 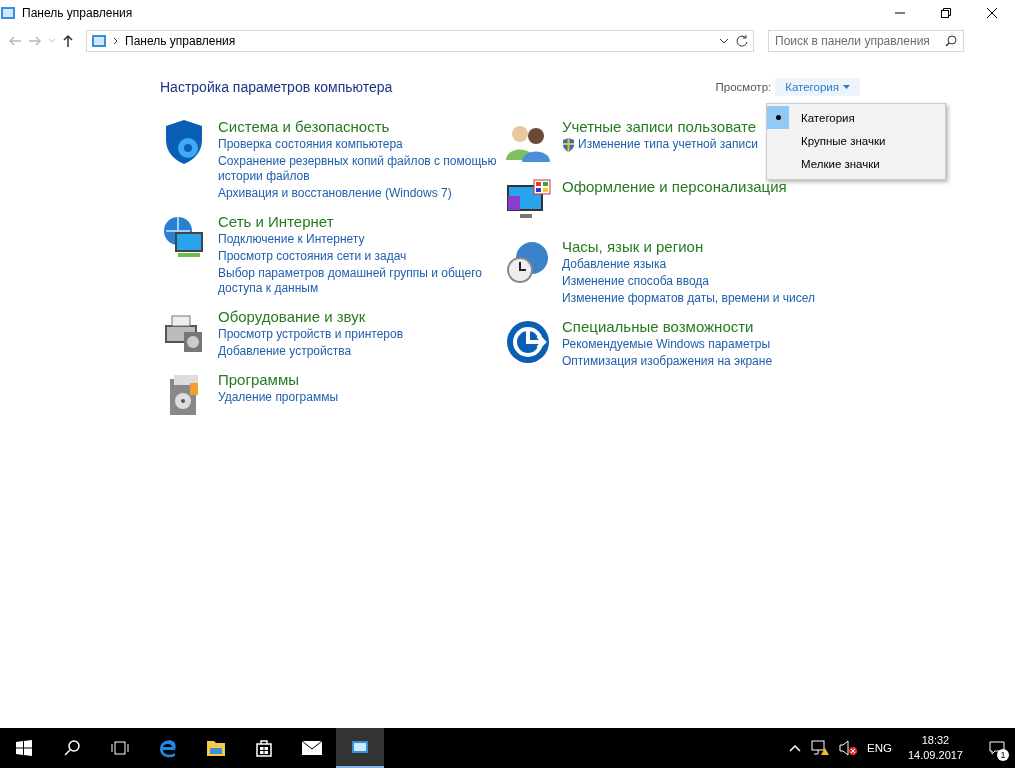 I want to click on task-link: Сохранение резервных копий файлов с помощью истории файлов, so click(x=363, y=169).